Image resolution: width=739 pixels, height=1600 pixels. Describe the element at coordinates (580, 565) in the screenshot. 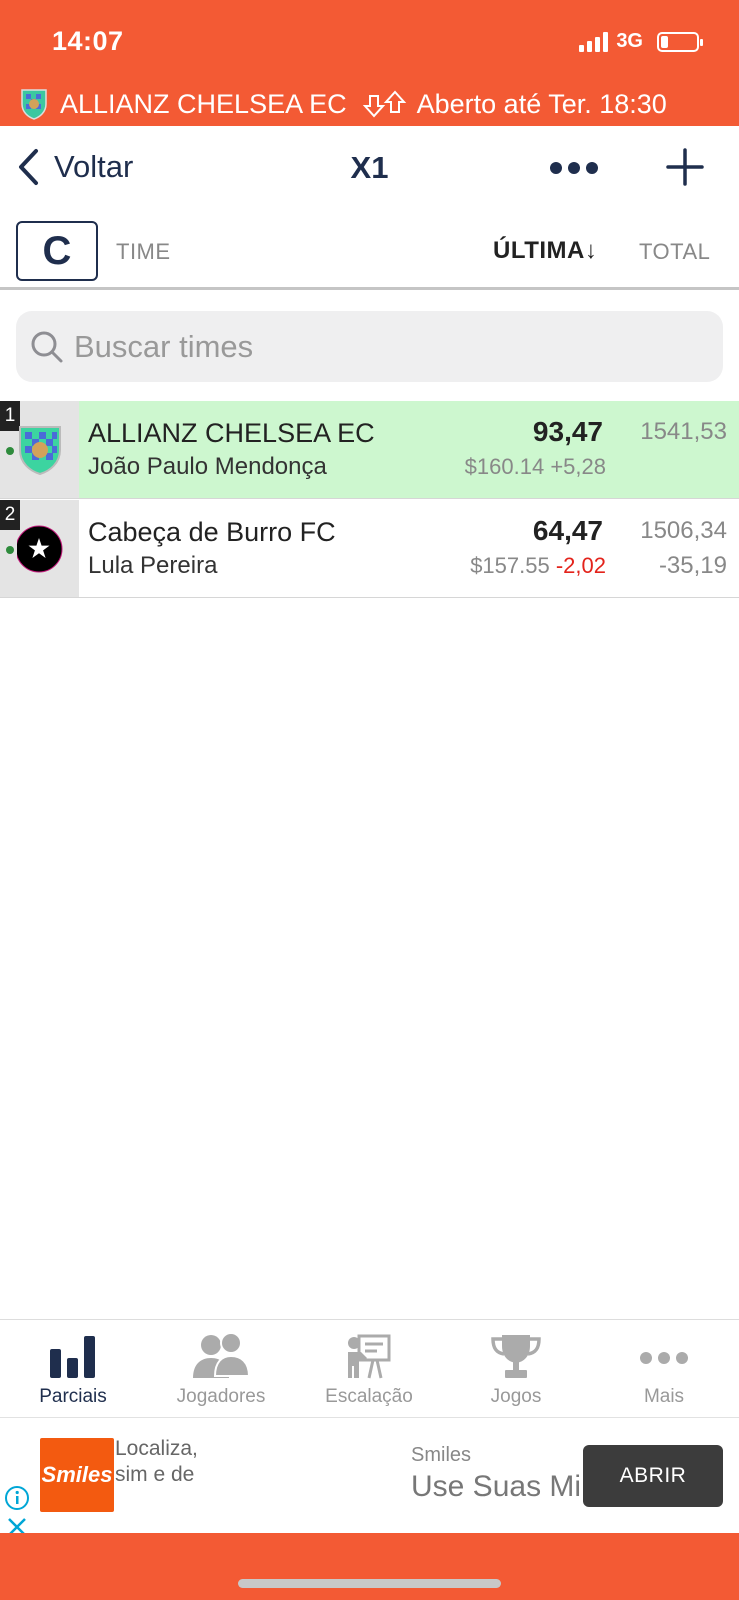

I see `team-value-variation: -2,02` at that location.